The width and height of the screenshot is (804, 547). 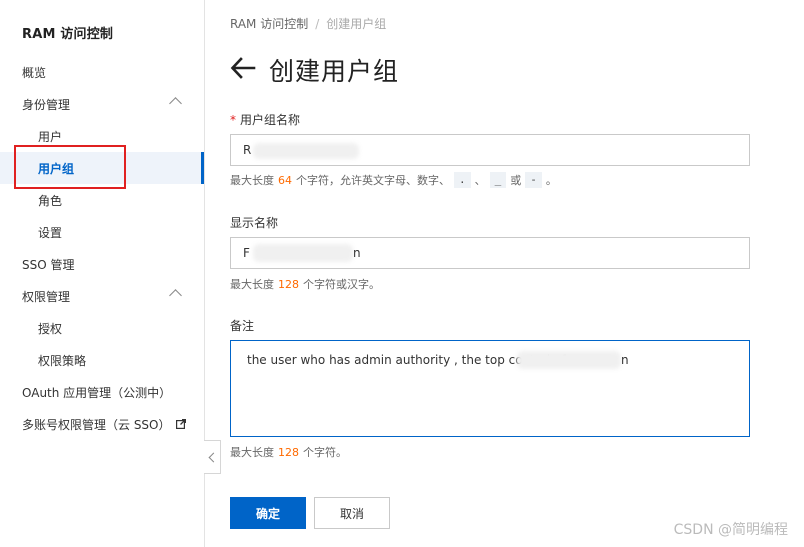 I want to click on page-title: 创建用户组, so click(x=334, y=71).